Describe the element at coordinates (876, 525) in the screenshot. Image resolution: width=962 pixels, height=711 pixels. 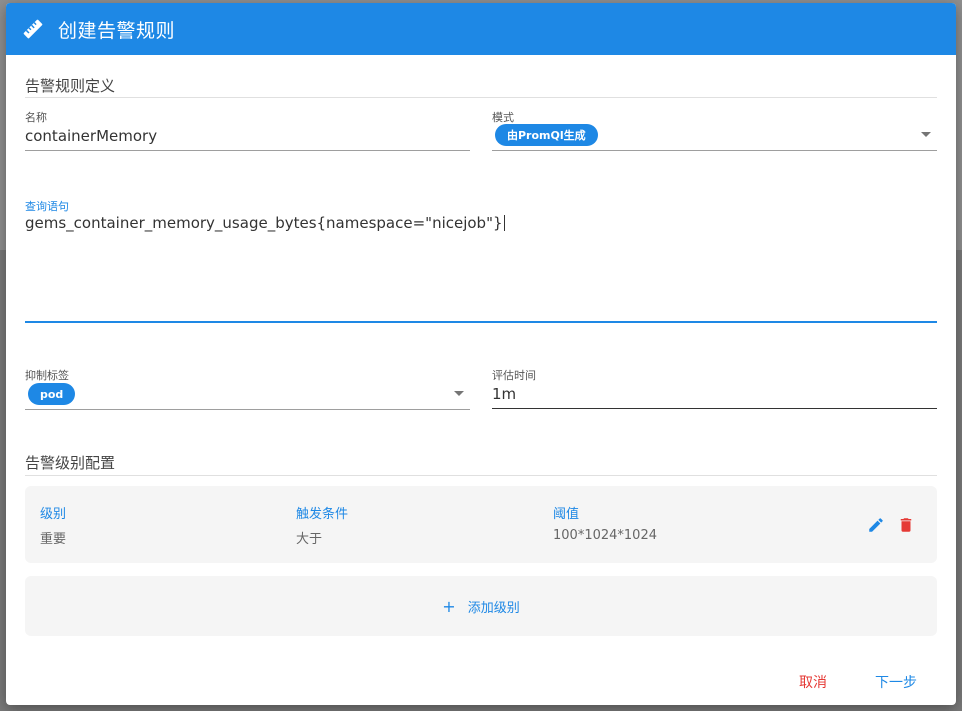
I see `pencil-icon` at that location.